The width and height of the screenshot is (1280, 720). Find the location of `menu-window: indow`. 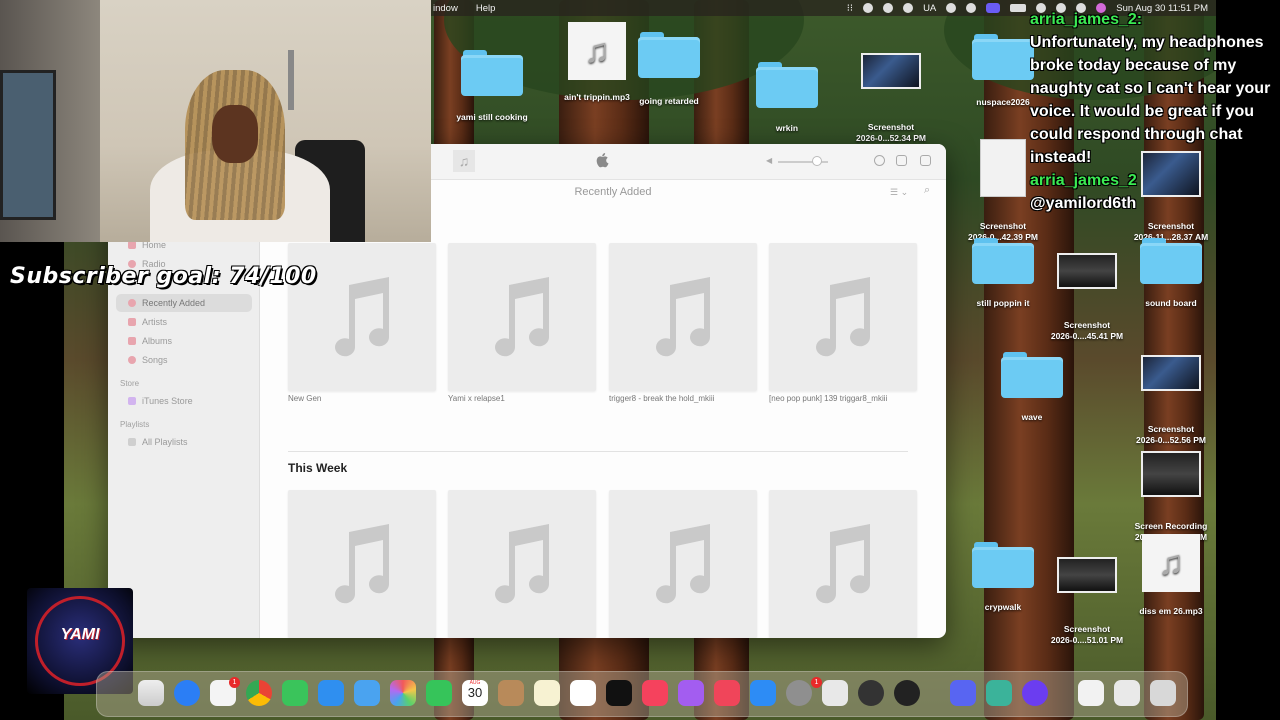

menu-window: indow is located at coordinates (445, 8).